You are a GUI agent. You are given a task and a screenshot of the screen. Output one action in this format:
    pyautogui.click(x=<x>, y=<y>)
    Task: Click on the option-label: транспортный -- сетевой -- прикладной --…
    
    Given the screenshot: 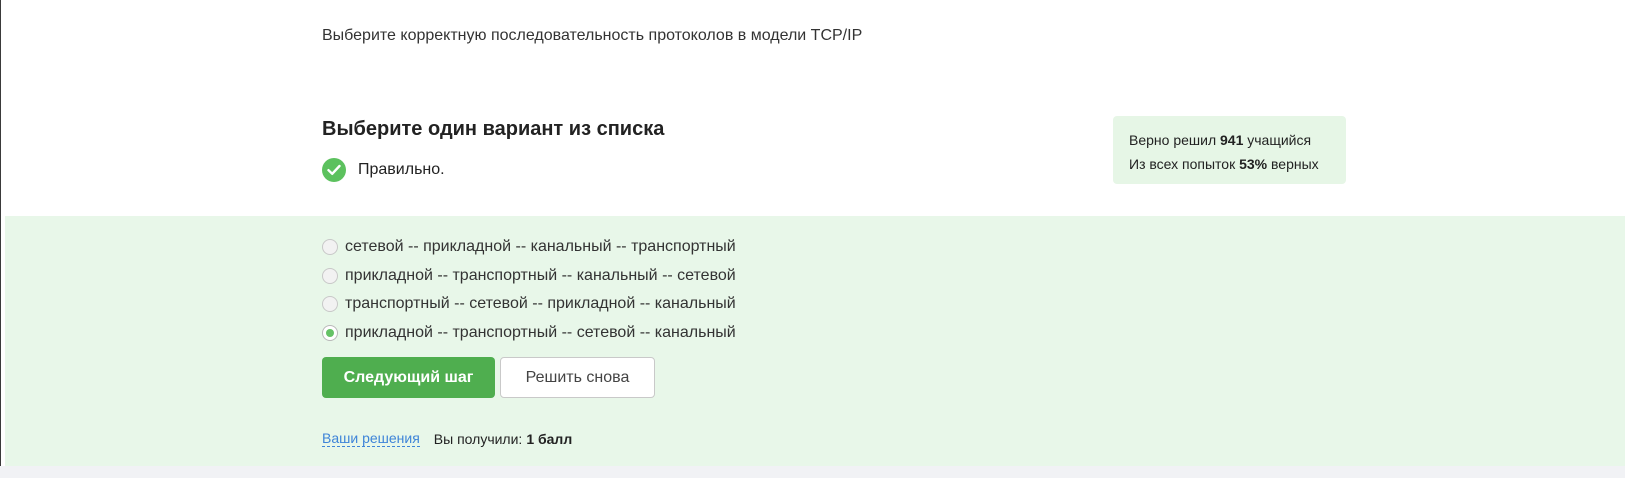 What is the action you would take?
    pyautogui.click(x=540, y=304)
    